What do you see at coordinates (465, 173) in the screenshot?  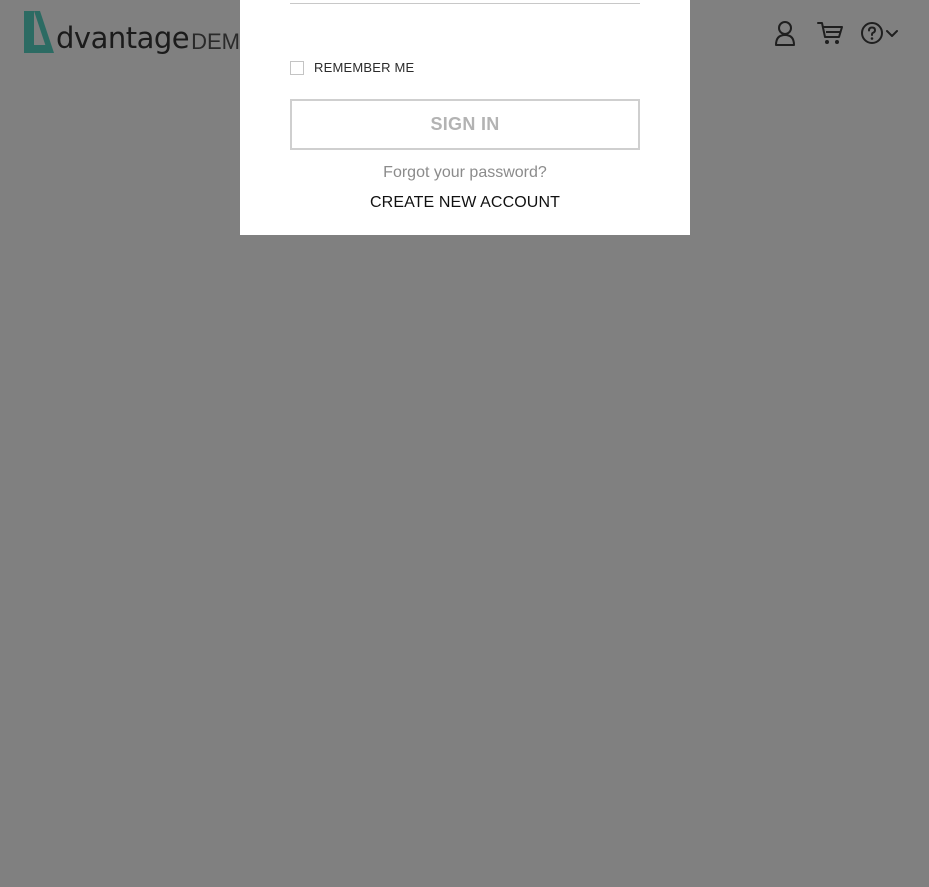 I see `forgot-password-link: Forgot your password?` at bounding box center [465, 173].